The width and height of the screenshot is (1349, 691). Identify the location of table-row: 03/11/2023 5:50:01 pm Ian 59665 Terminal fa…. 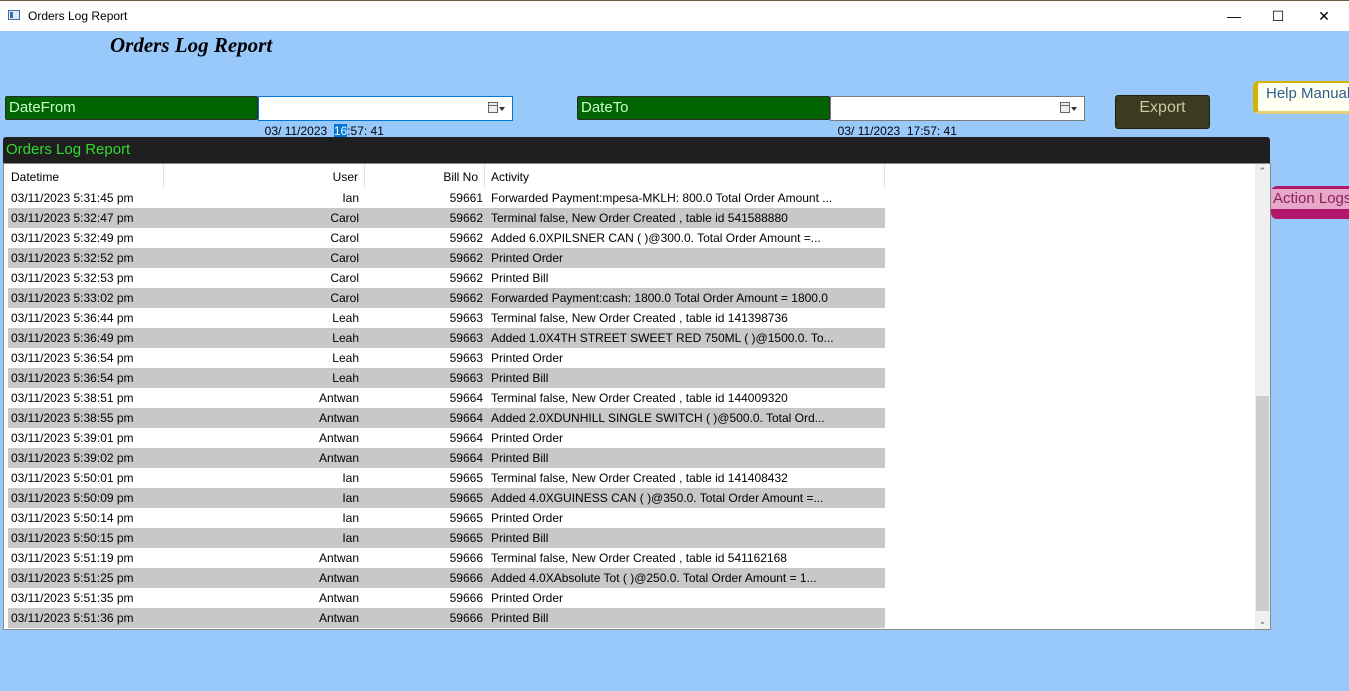
(446, 478).